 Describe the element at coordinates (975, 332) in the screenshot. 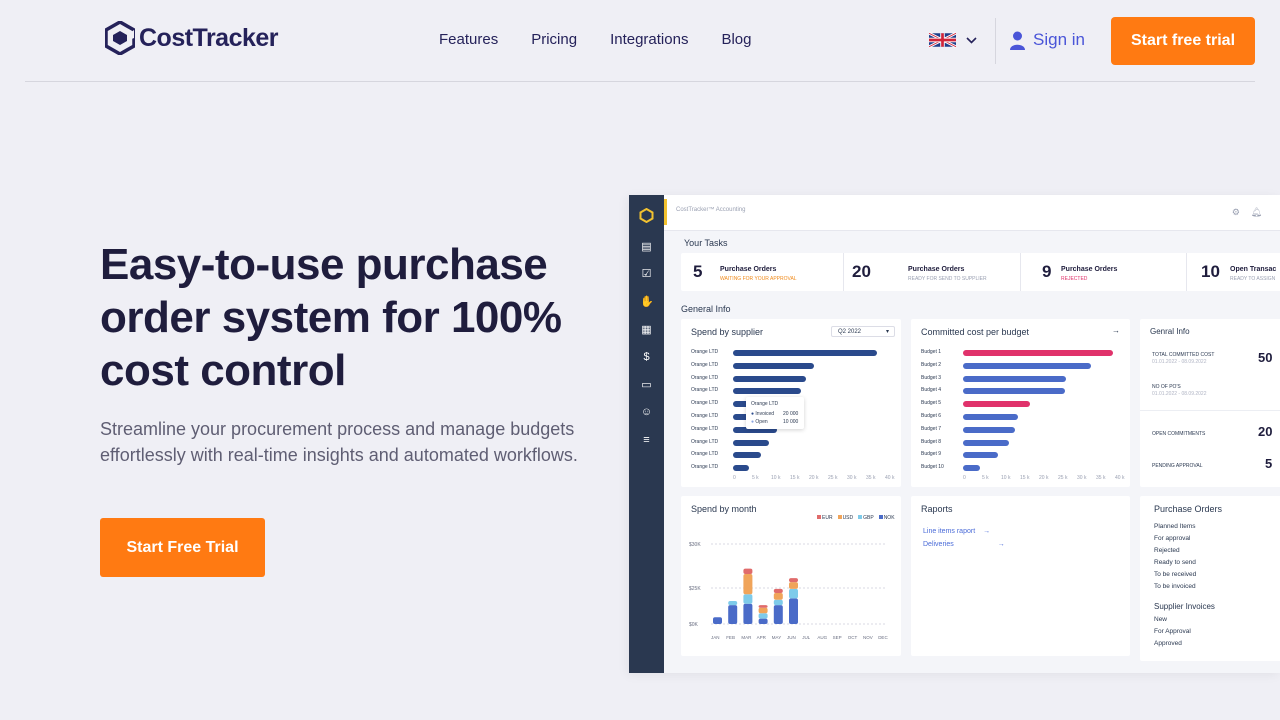

I see `committed-cost-title: Committed cost per budget` at that location.